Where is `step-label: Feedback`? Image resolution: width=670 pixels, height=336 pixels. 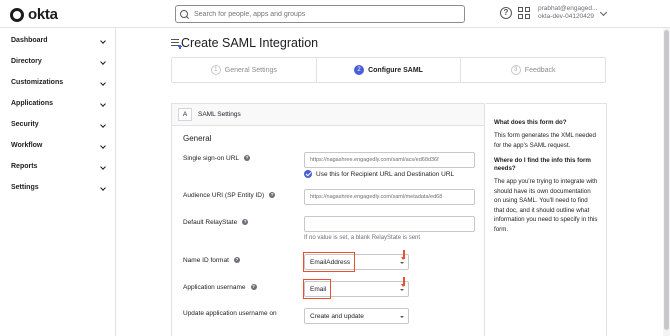 step-label: Feedback is located at coordinates (540, 70).